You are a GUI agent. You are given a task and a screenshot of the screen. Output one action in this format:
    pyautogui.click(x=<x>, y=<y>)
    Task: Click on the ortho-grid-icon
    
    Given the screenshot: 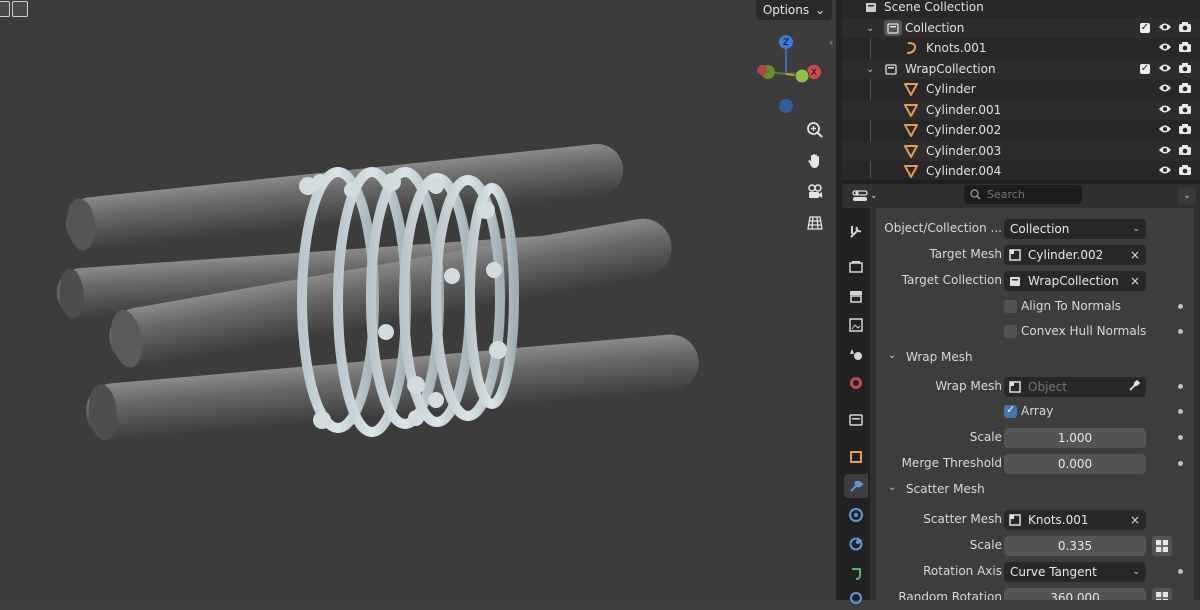 What is the action you would take?
    pyautogui.click(x=815, y=223)
    